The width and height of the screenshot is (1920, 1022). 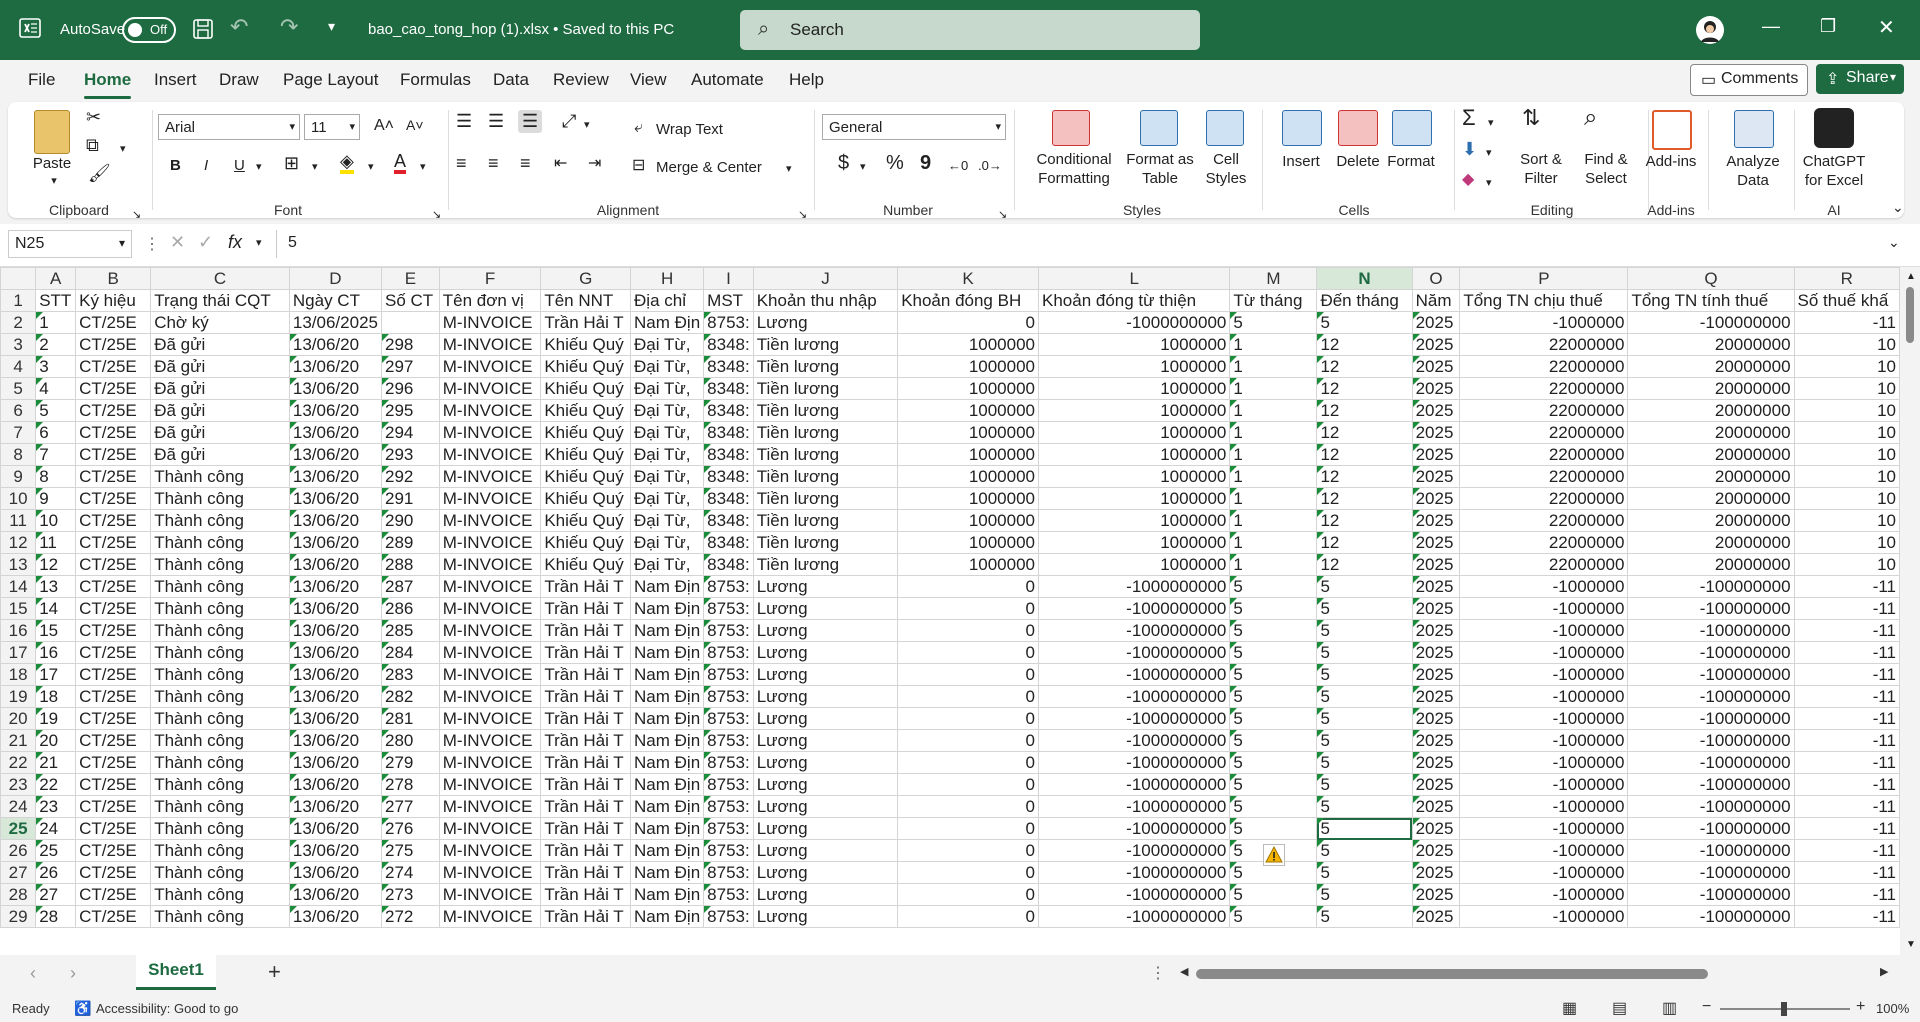 What do you see at coordinates (825, 542) in the screenshot?
I see `cell-j12: Tiền lương` at bounding box center [825, 542].